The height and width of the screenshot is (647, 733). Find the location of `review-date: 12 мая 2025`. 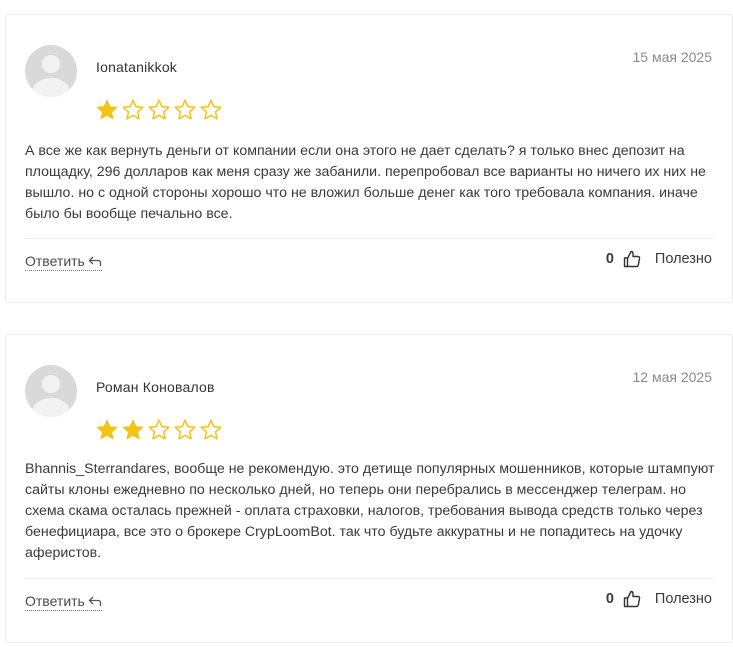

review-date: 12 мая 2025 is located at coordinates (672, 377).